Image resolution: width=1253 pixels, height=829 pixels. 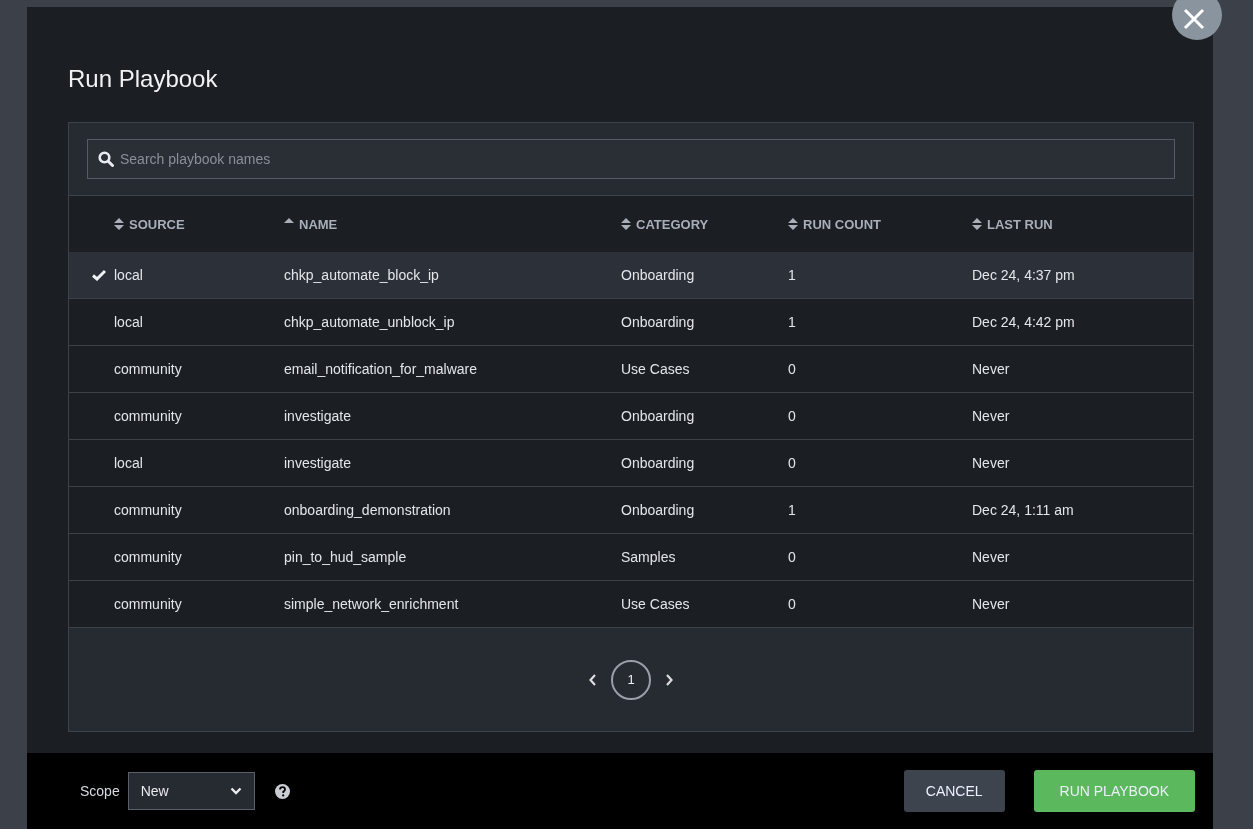 What do you see at coordinates (631, 679) in the screenshot?
I see `page-button: 1` at bounding box center [631, 679].